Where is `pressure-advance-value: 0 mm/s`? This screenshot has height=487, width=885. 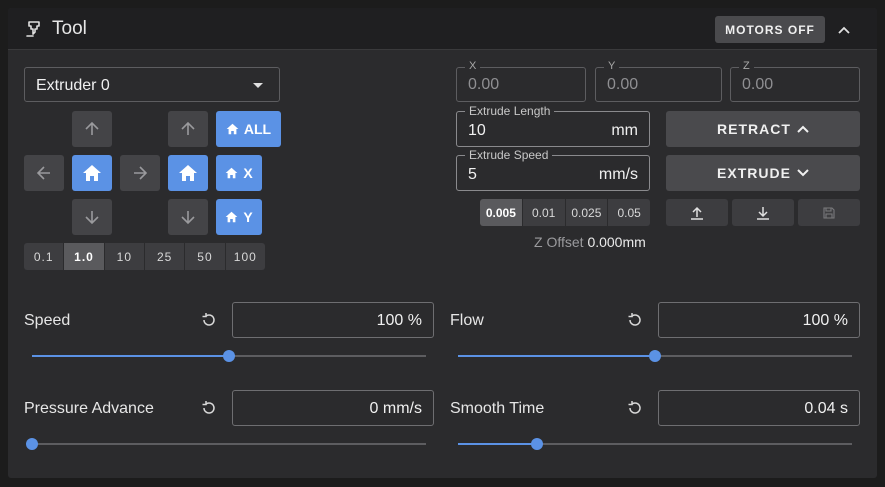 pressure-advance-value: 0 mm/s is located at coordinates (395, 408).